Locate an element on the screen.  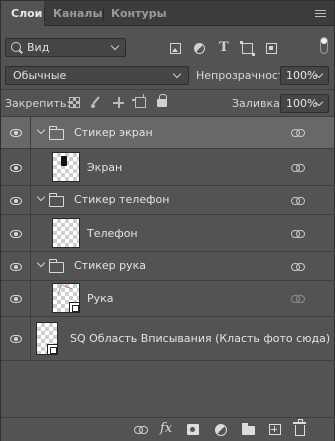
layer-name: Стикер телефон is located at coordinates (122, 199).